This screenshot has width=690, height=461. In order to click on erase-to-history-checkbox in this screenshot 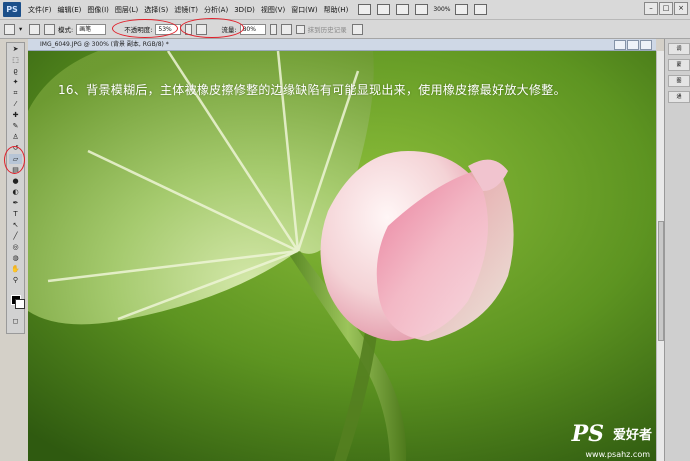, I will do `click(300, 29)`.